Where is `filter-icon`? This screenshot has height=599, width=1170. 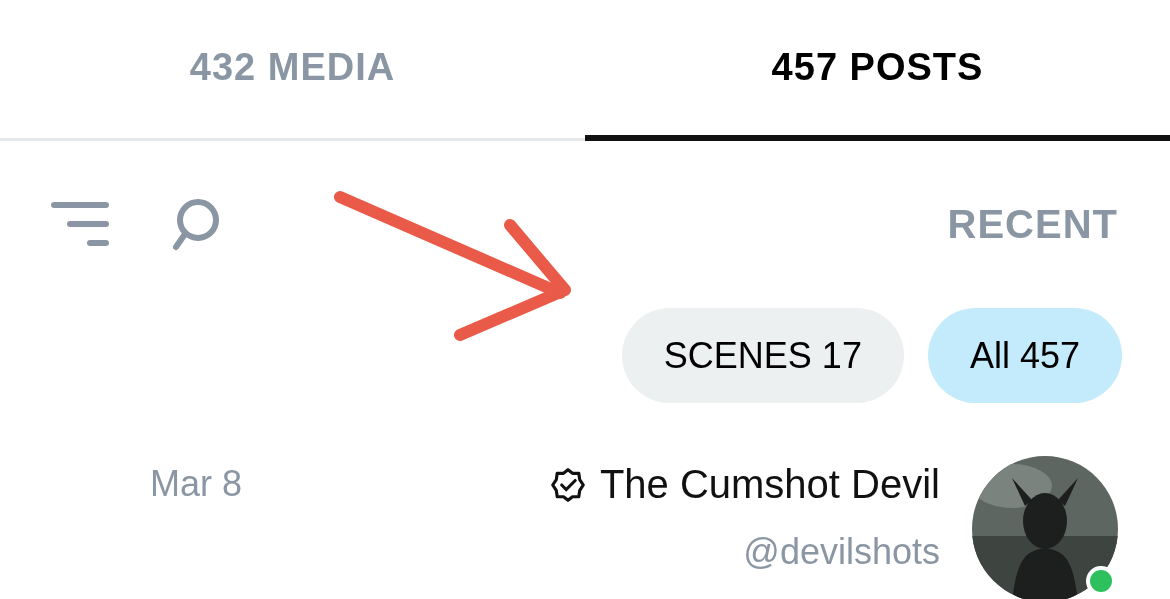 filter-icon is located at coordinates (80, 224).